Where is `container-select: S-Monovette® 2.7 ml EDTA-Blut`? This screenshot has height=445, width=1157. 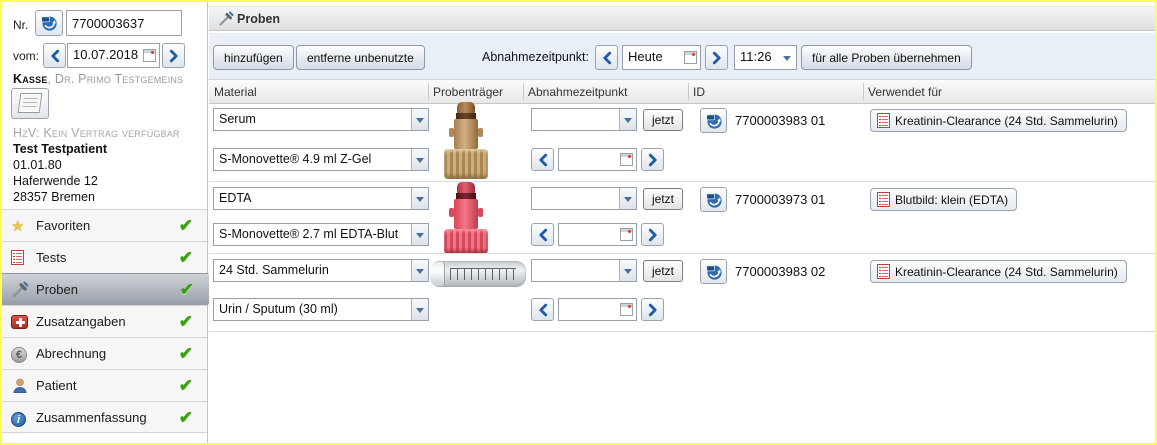
container-select: S-Monovette® 2.7 ml EDTA-Blut is located at coordinates (321, 234).